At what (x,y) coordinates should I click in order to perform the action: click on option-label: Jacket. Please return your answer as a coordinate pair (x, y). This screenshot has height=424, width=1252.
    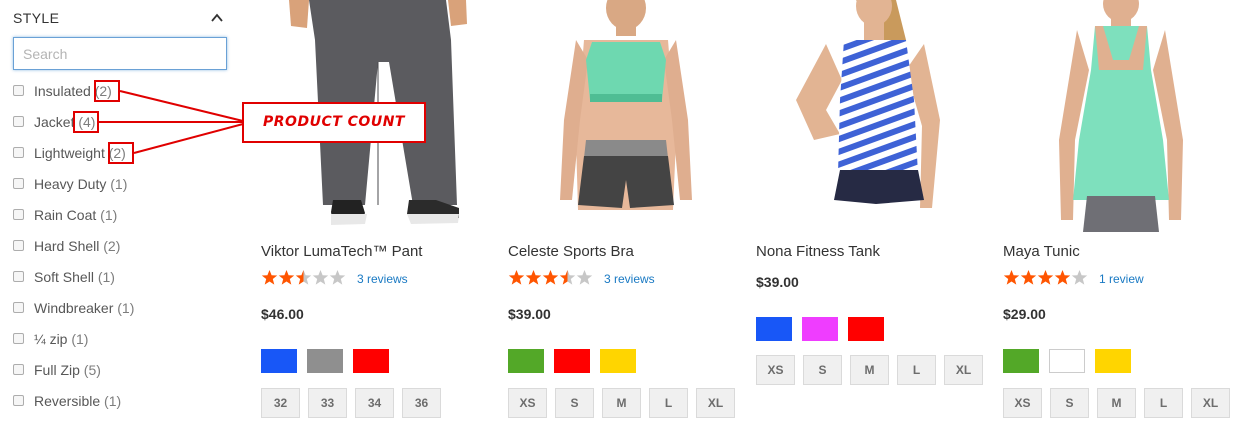
    Looking at the image, I should click on (54, 122).